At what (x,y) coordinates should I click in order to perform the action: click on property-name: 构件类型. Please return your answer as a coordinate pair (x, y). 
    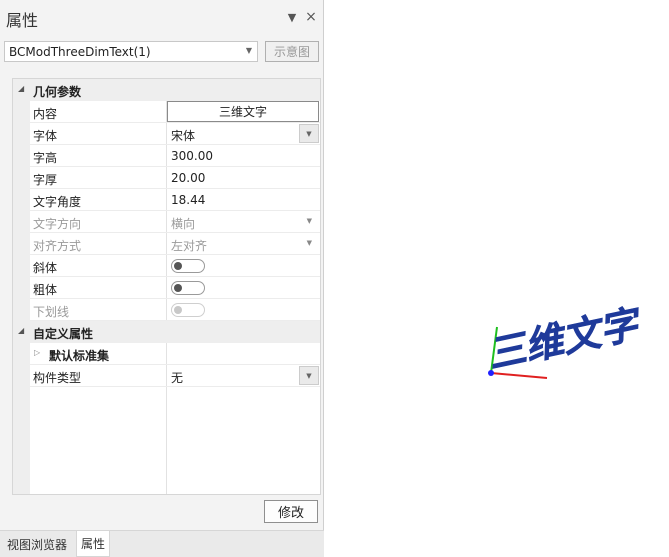
    Looking at the image, I should click on (57, 378).